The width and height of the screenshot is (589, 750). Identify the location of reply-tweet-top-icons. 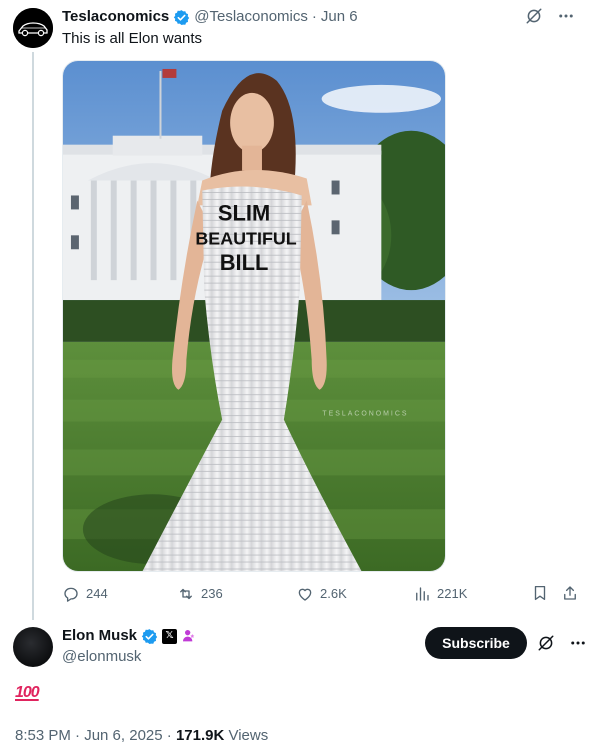
(562, 643).